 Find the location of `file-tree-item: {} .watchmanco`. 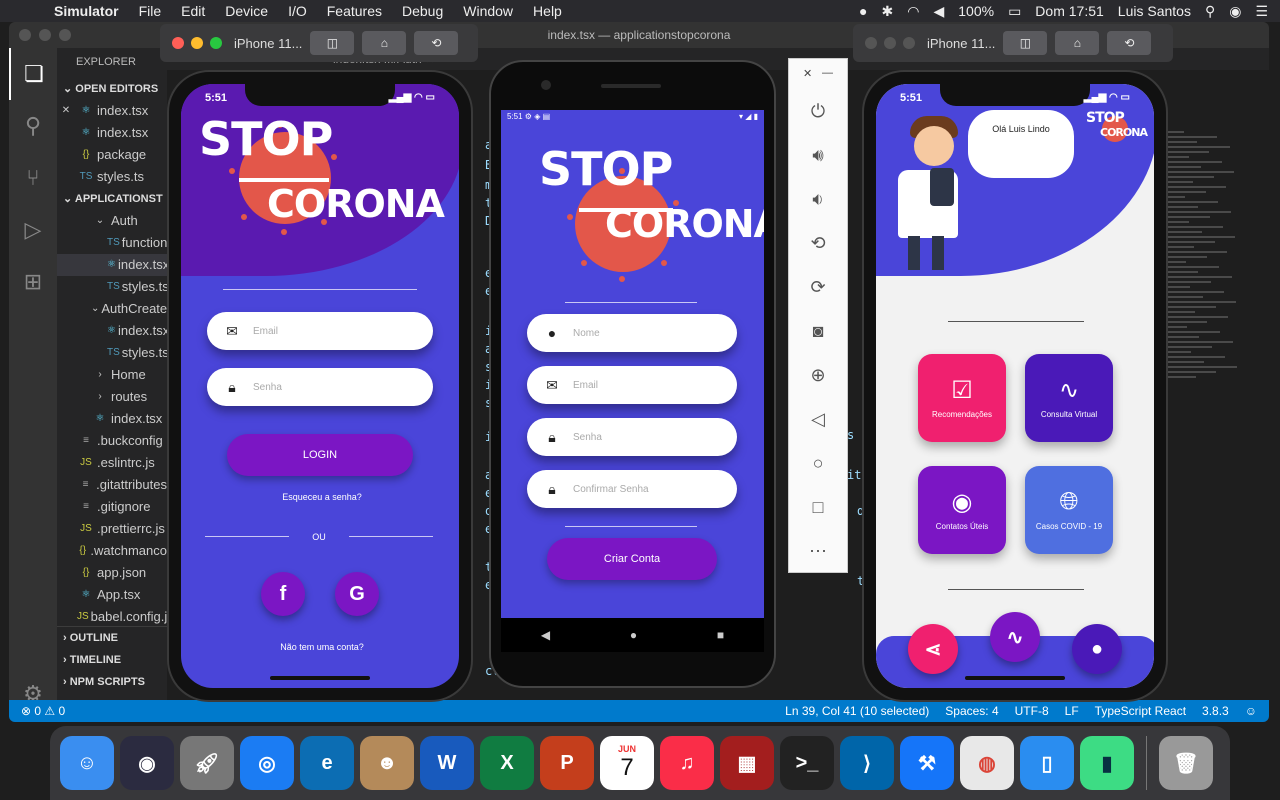

file-tree-item: {} .watchmanco is located at coordinates (112, 551).